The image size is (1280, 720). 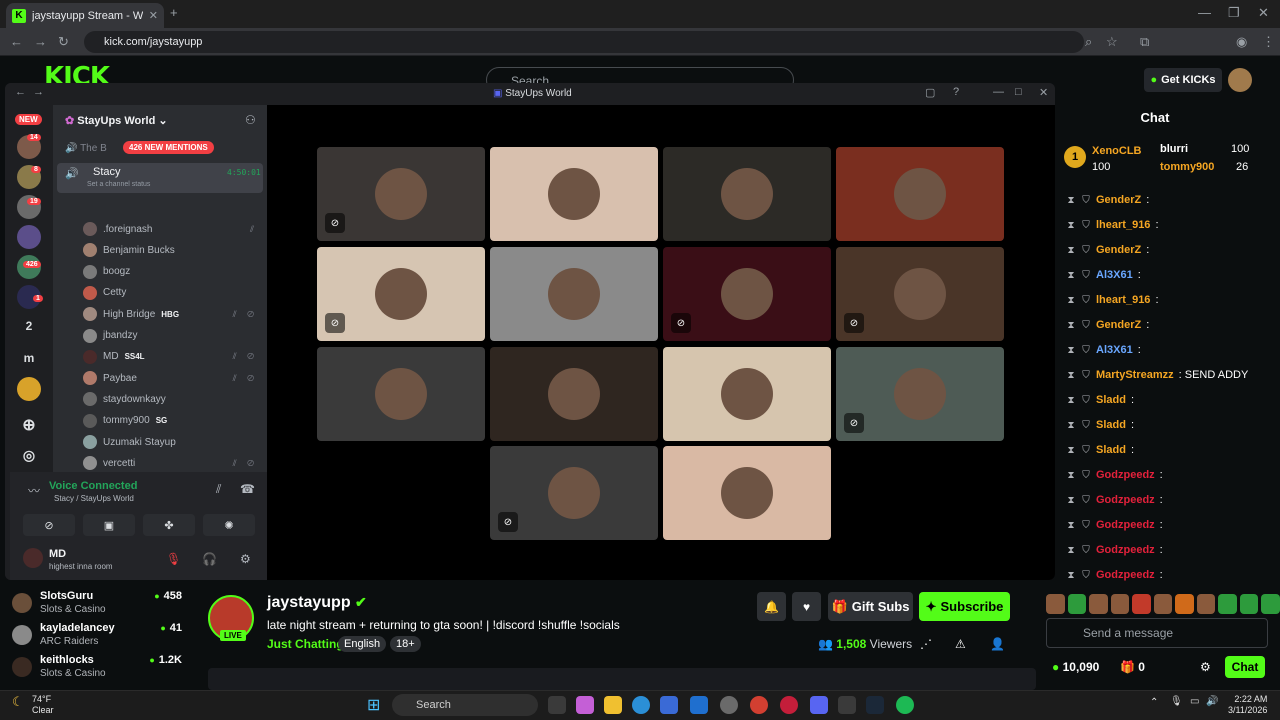 I want to click on maximize-icon: □, so click(x=1018, y=92).